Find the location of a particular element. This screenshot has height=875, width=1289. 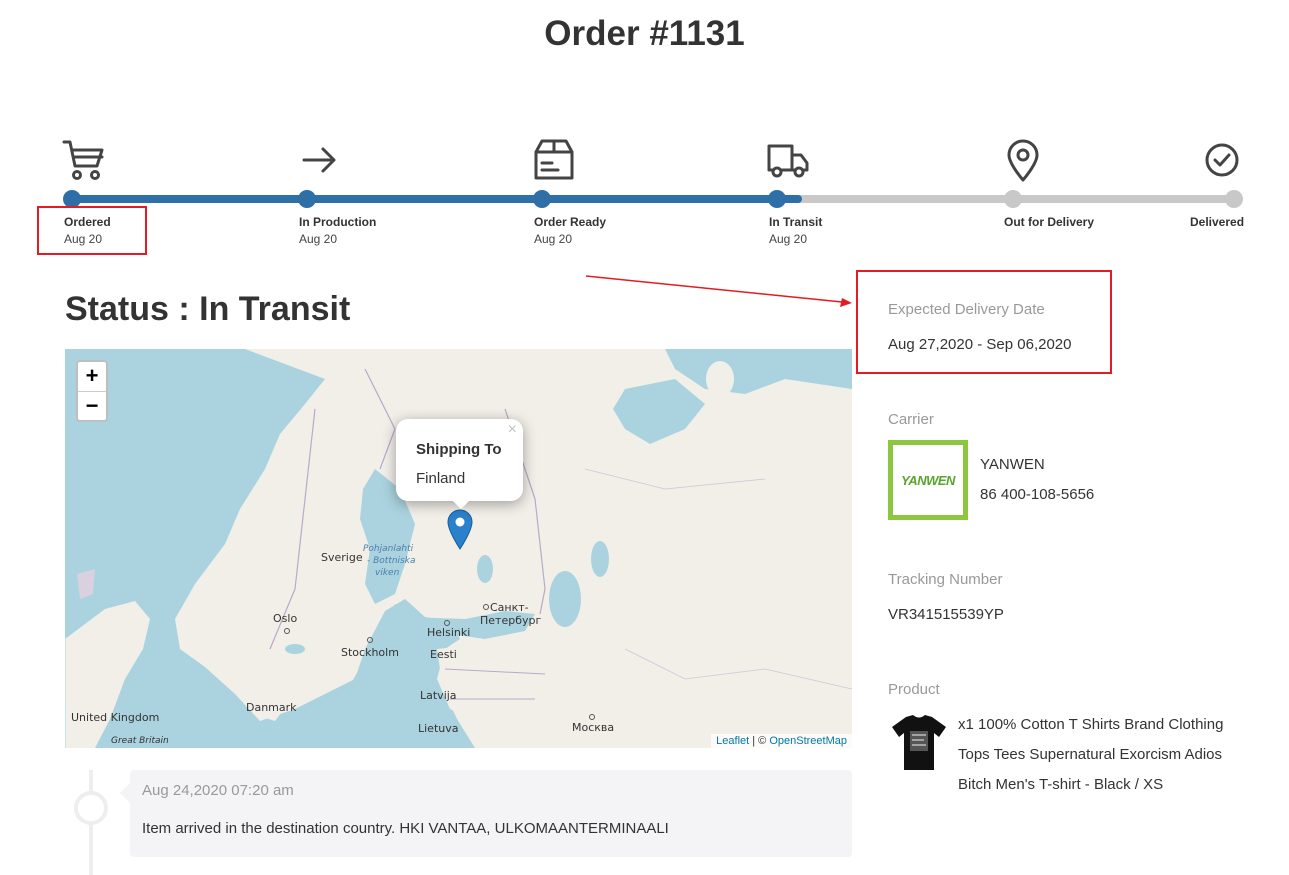

carrier-label: Carrier is located at coordinates (911, 419).